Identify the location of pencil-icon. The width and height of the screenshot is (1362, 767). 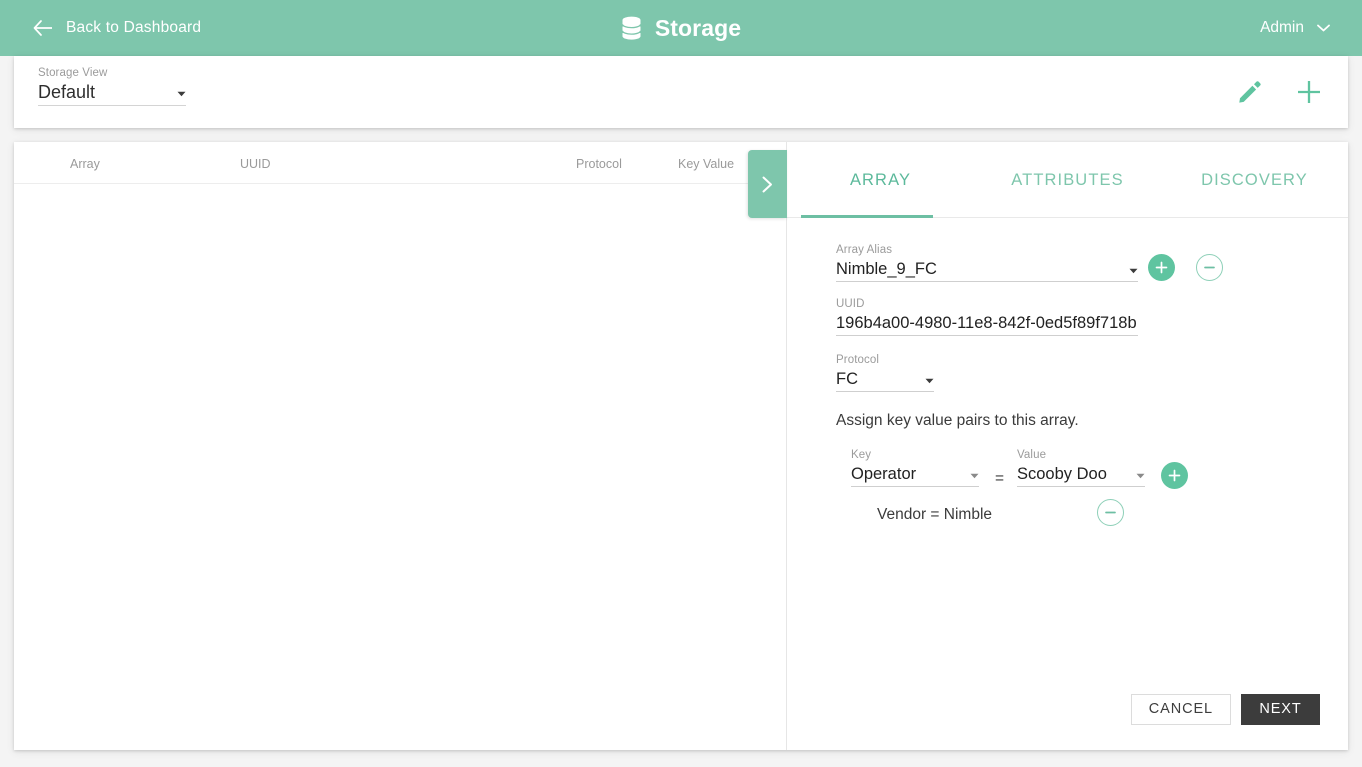
(1250, 92).